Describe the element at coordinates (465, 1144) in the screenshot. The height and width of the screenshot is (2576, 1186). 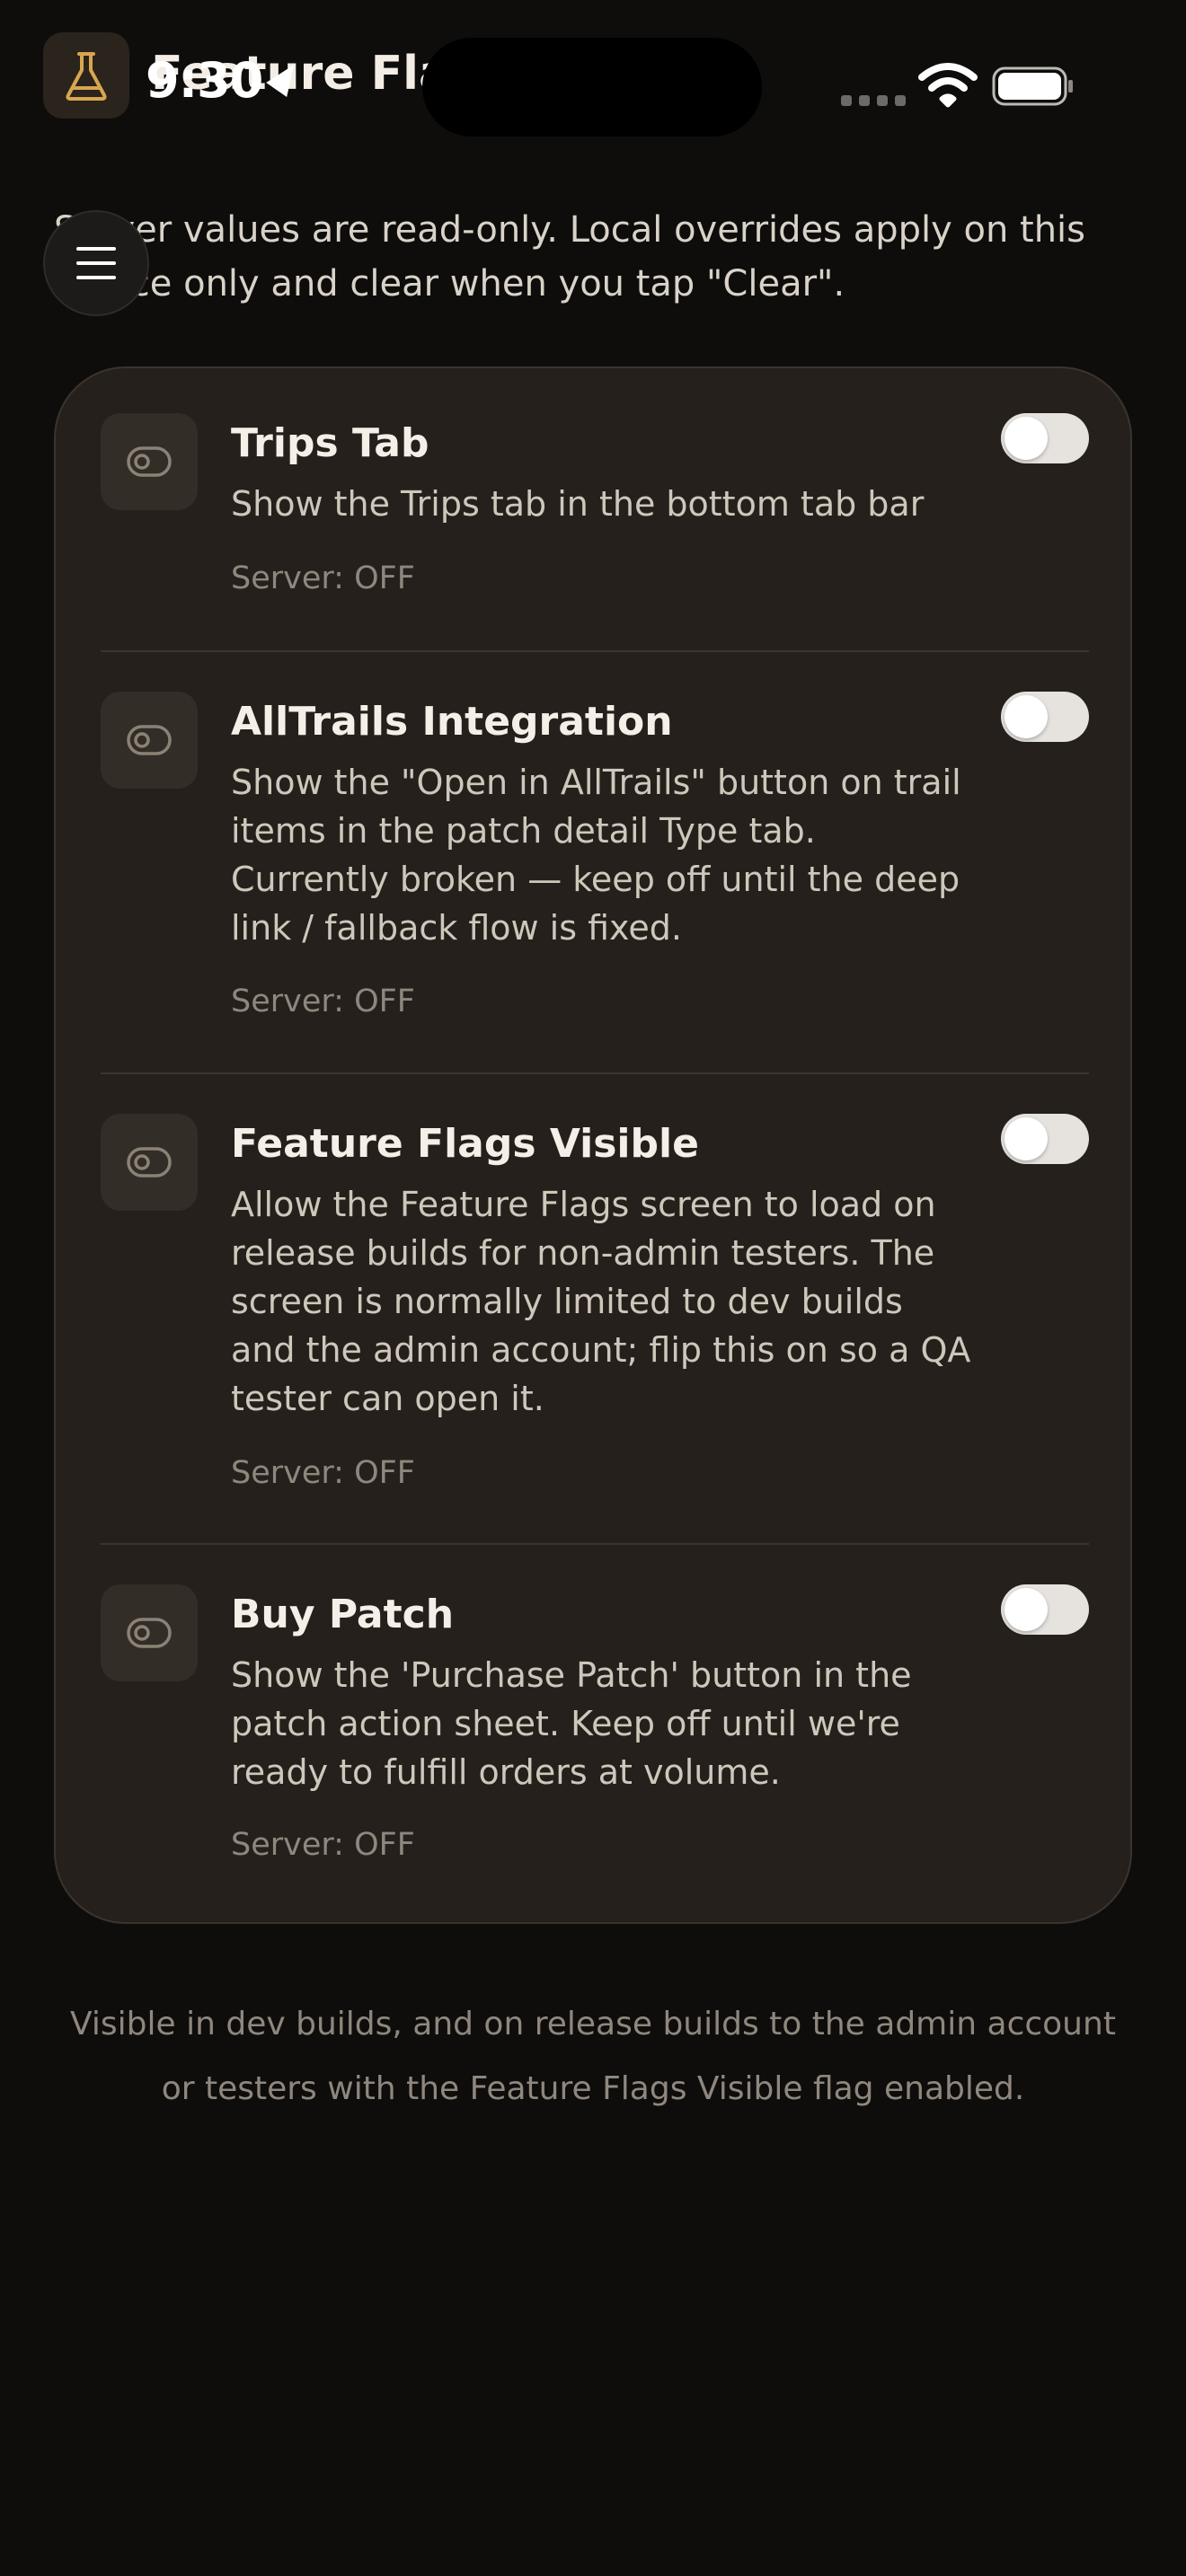
I see `flag-title: Feature Flags Visible` at that location.